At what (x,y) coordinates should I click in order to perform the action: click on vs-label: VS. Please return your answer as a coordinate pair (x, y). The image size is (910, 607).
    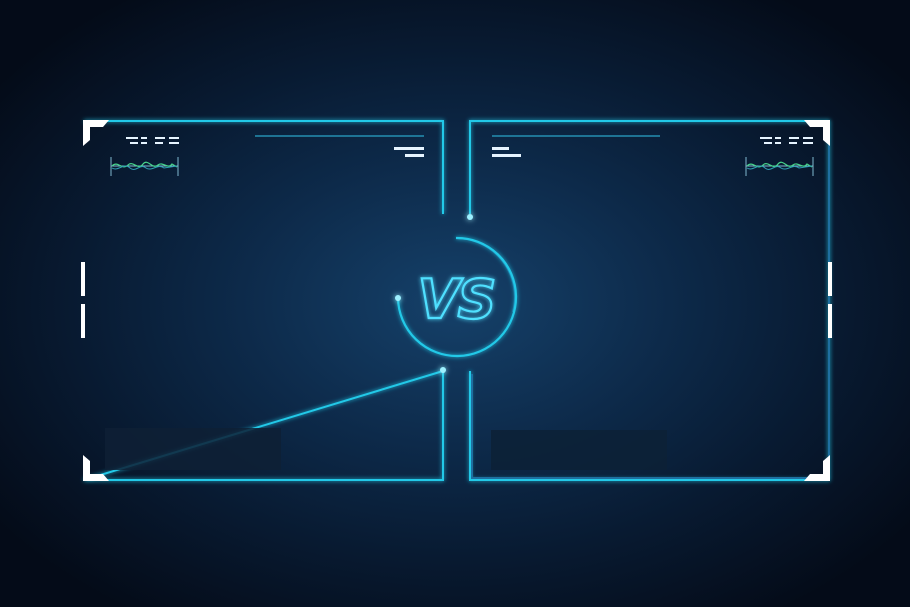
    Looking at the image, I should click on (456, 299).